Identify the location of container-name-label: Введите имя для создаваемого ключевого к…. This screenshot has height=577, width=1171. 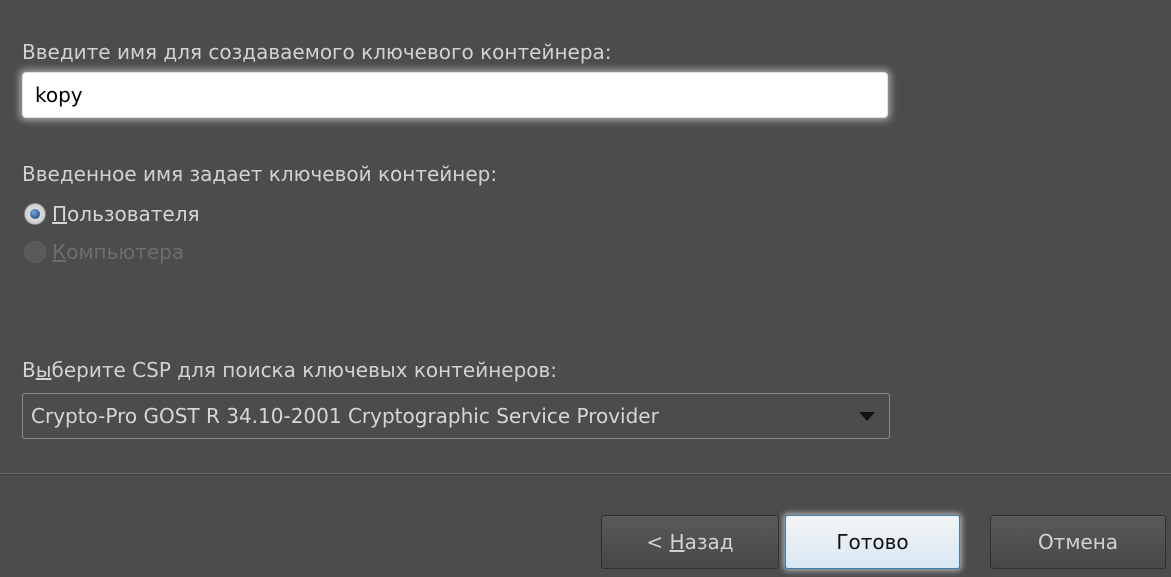
(317, 52).